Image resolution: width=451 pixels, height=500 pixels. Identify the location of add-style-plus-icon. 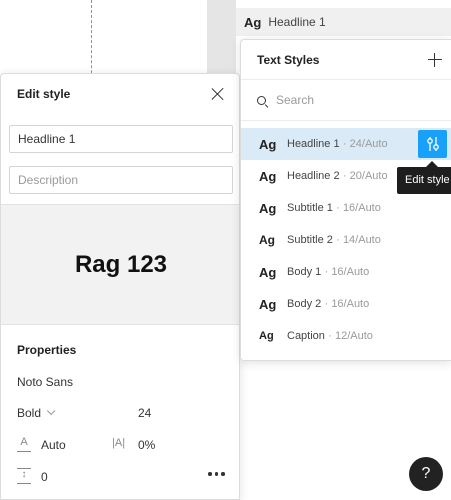
(435, 60).